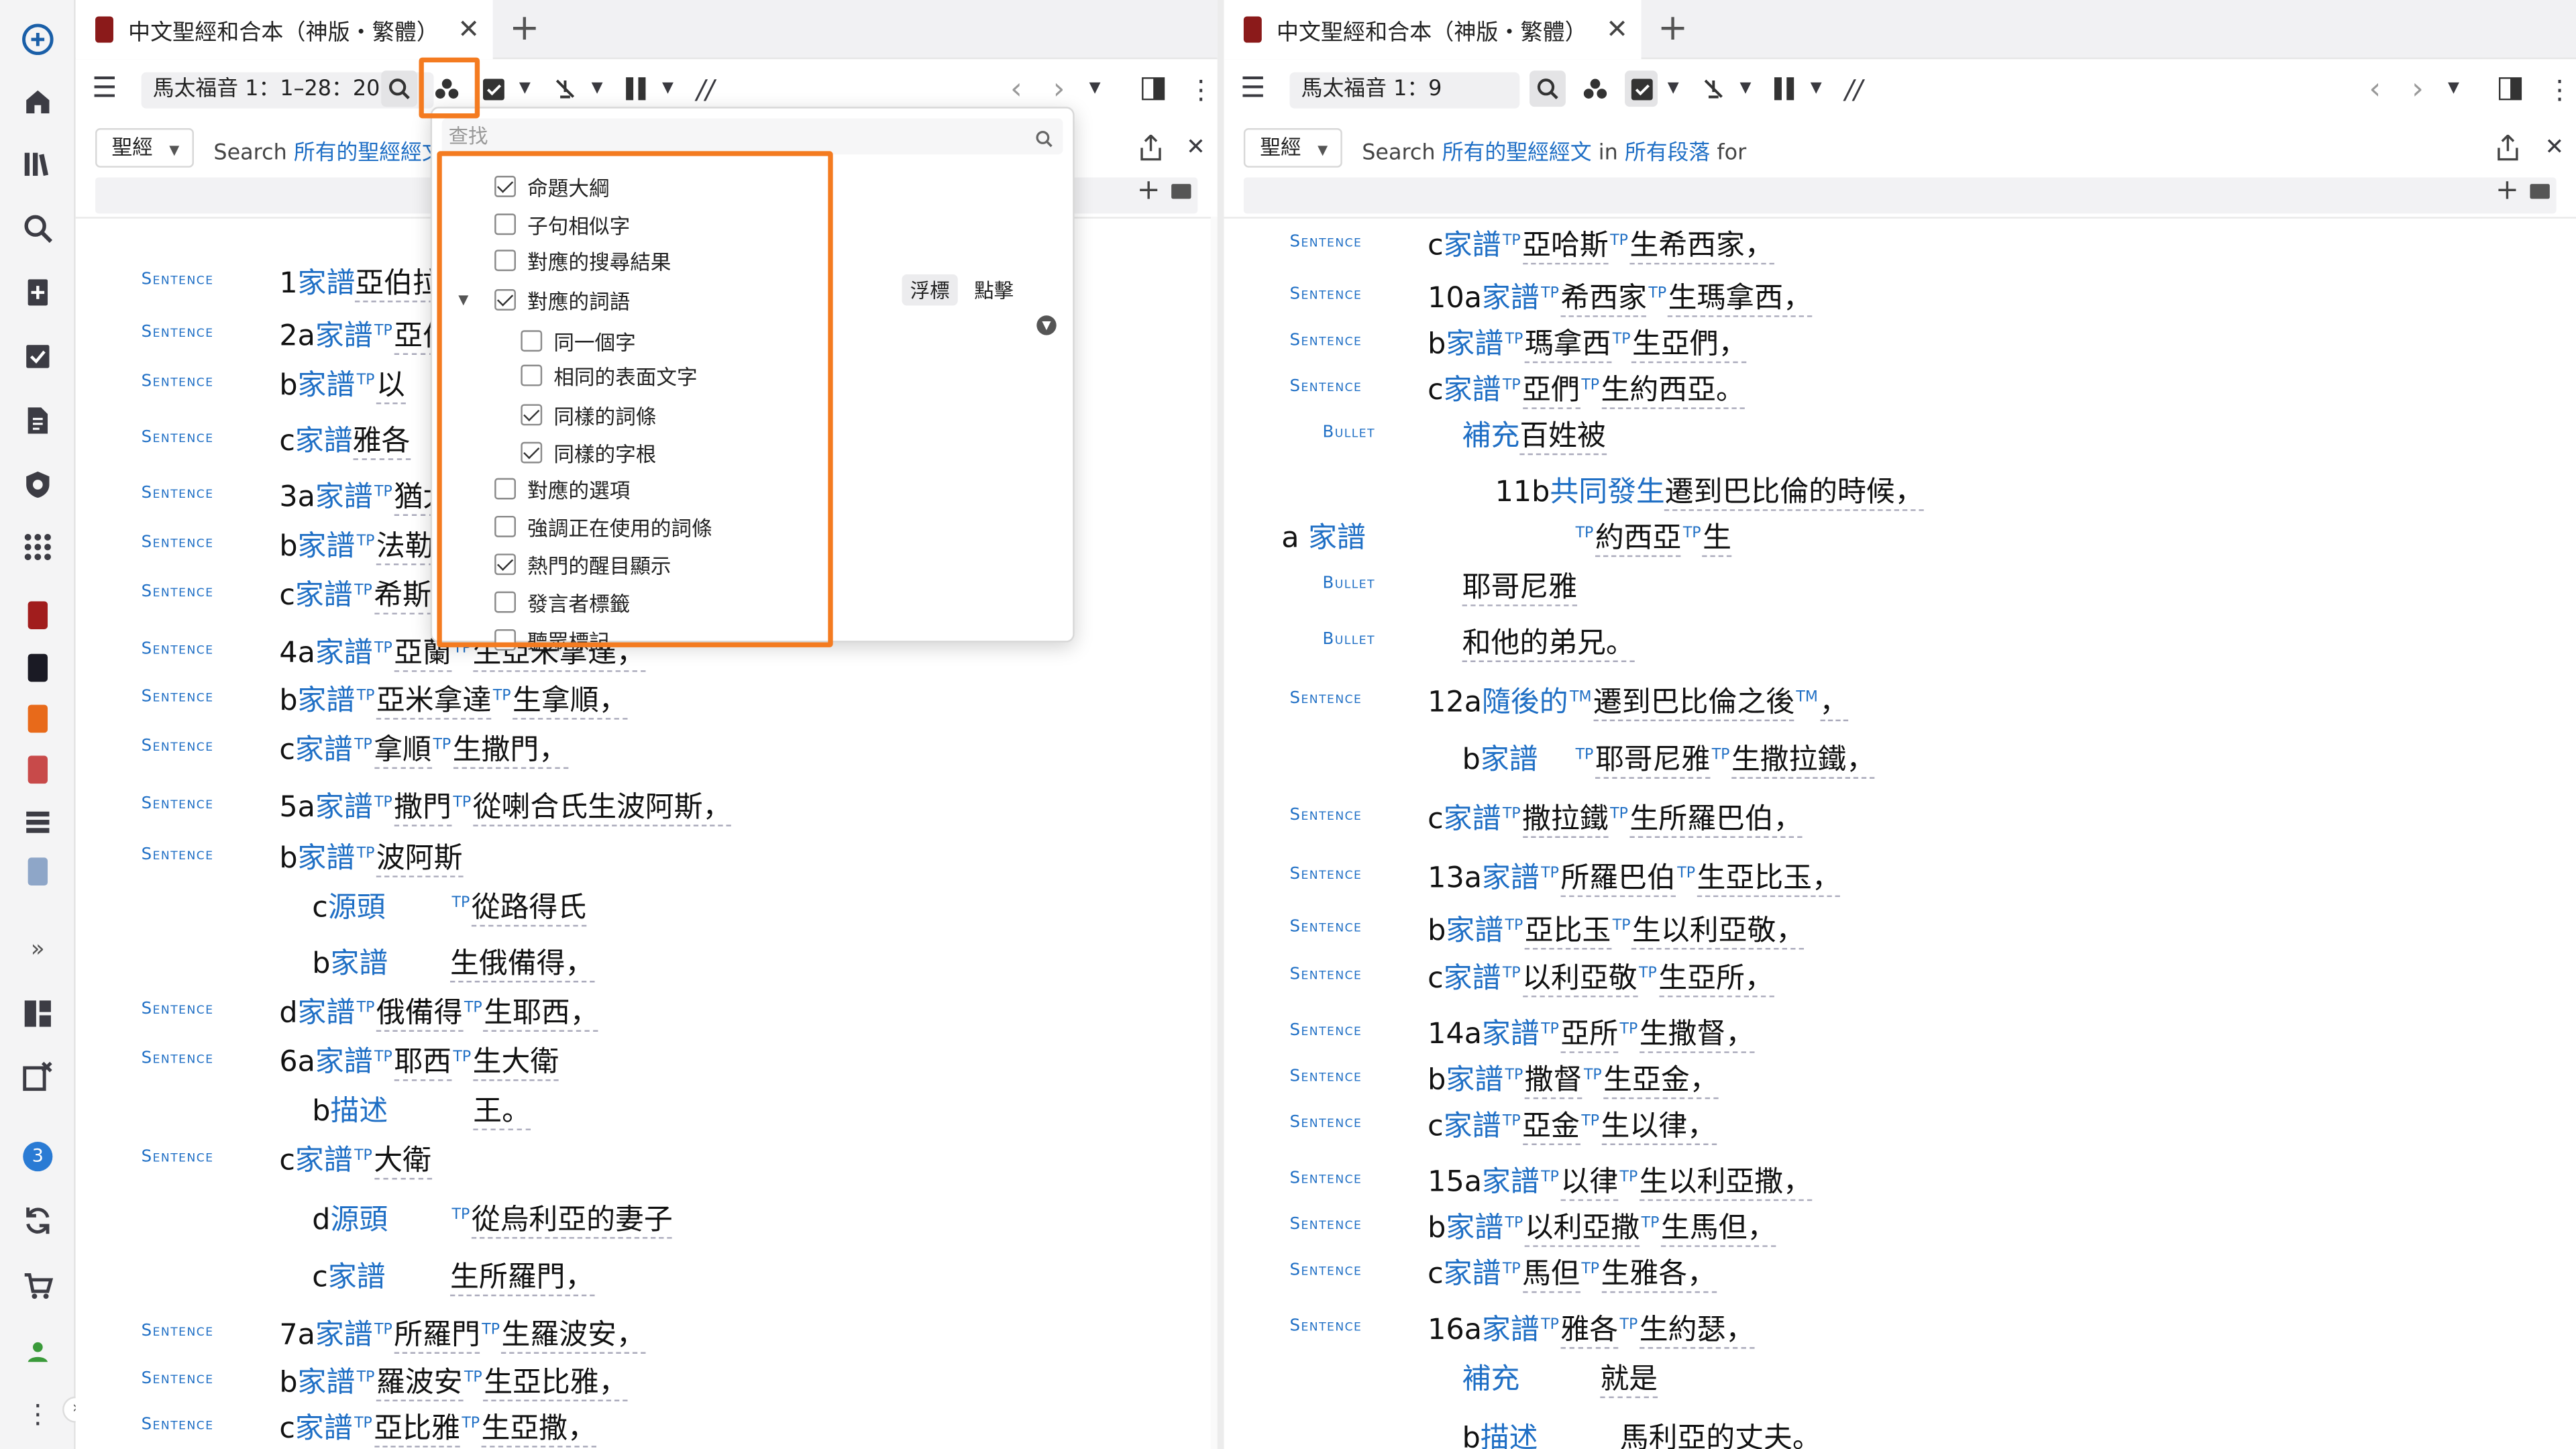 This screenshot has width=2576, height=1449. Describe the element at coordinates (1620, 1180) in the screenshot. I see `verse-line: 15a家譜 TP 以律 TP 生以利亞撒，` at that location.